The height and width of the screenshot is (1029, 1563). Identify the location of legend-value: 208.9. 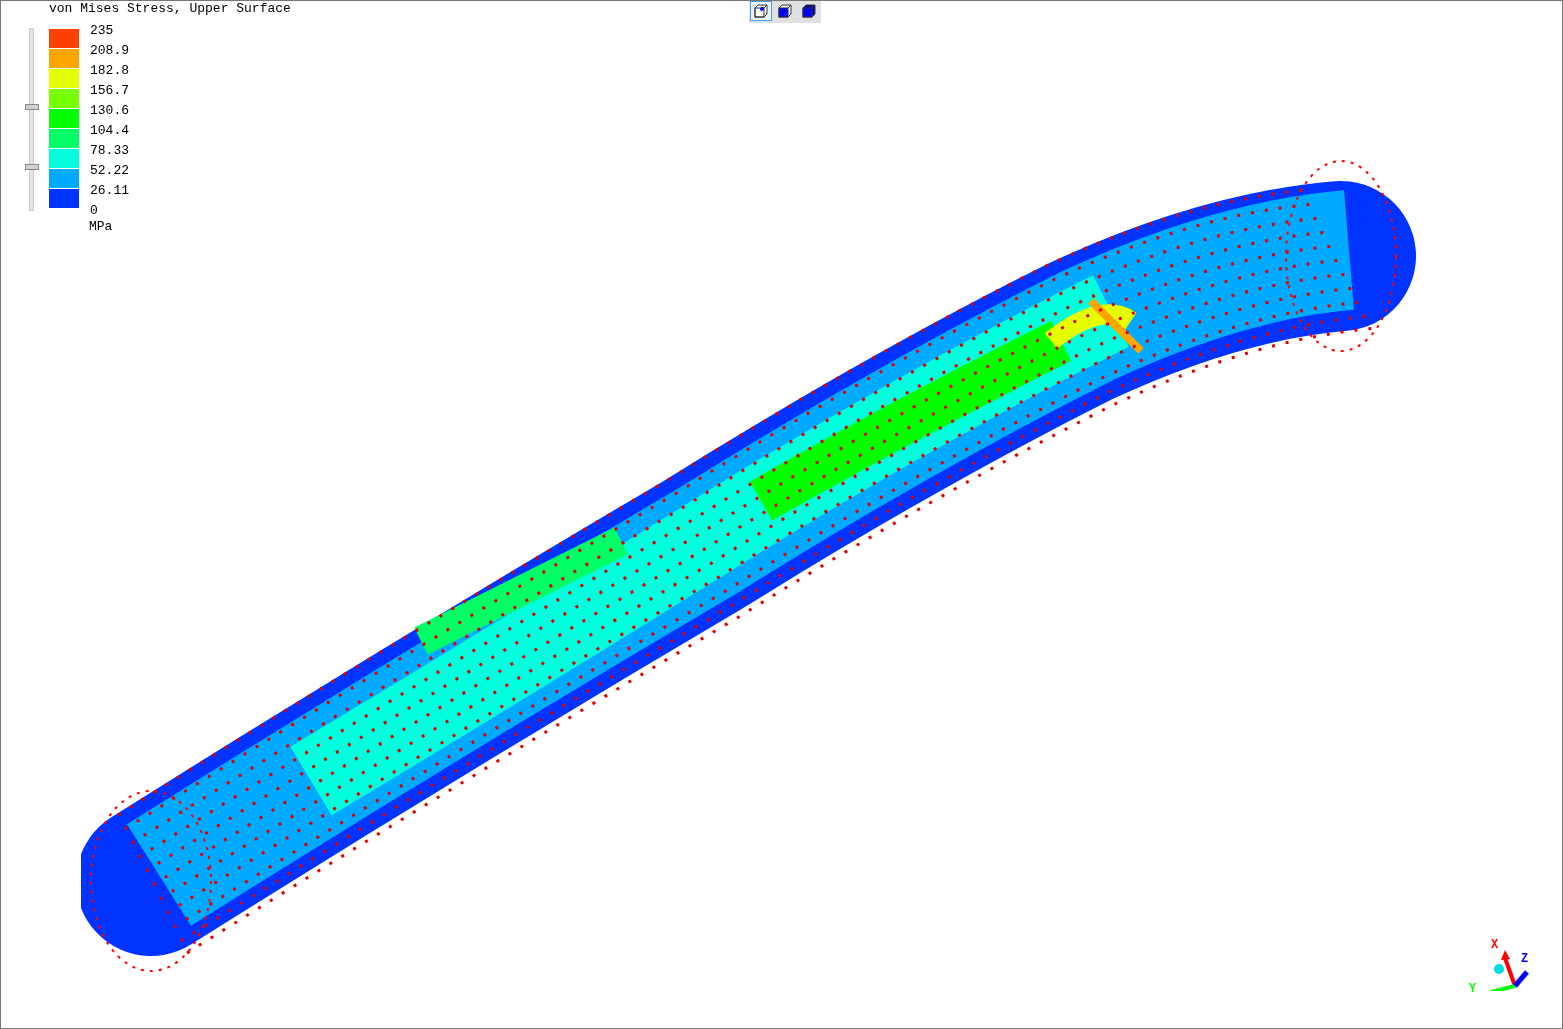
(109, 51).